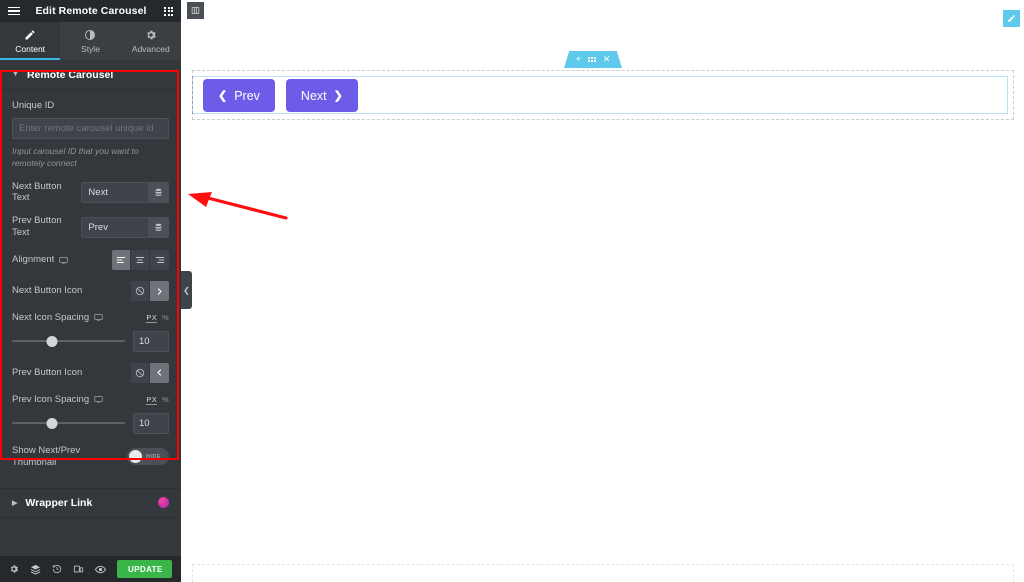 This screenshot has width=1024, height=582. I want to click on section-remote-carousel: ▼ Remote Carousel, so click(90, 75).